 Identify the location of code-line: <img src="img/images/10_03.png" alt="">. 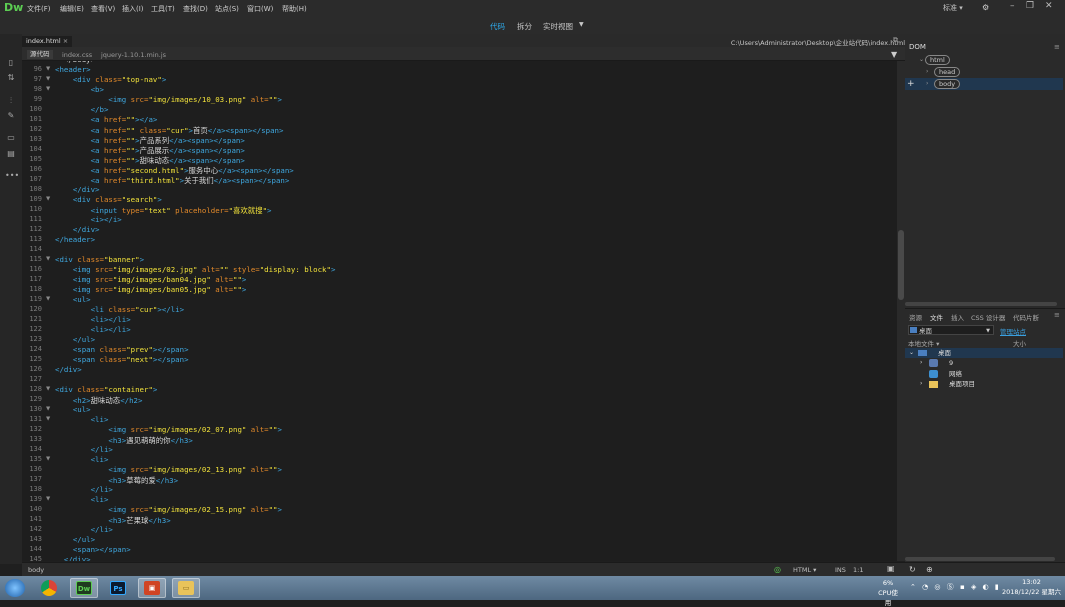
(168, 99).